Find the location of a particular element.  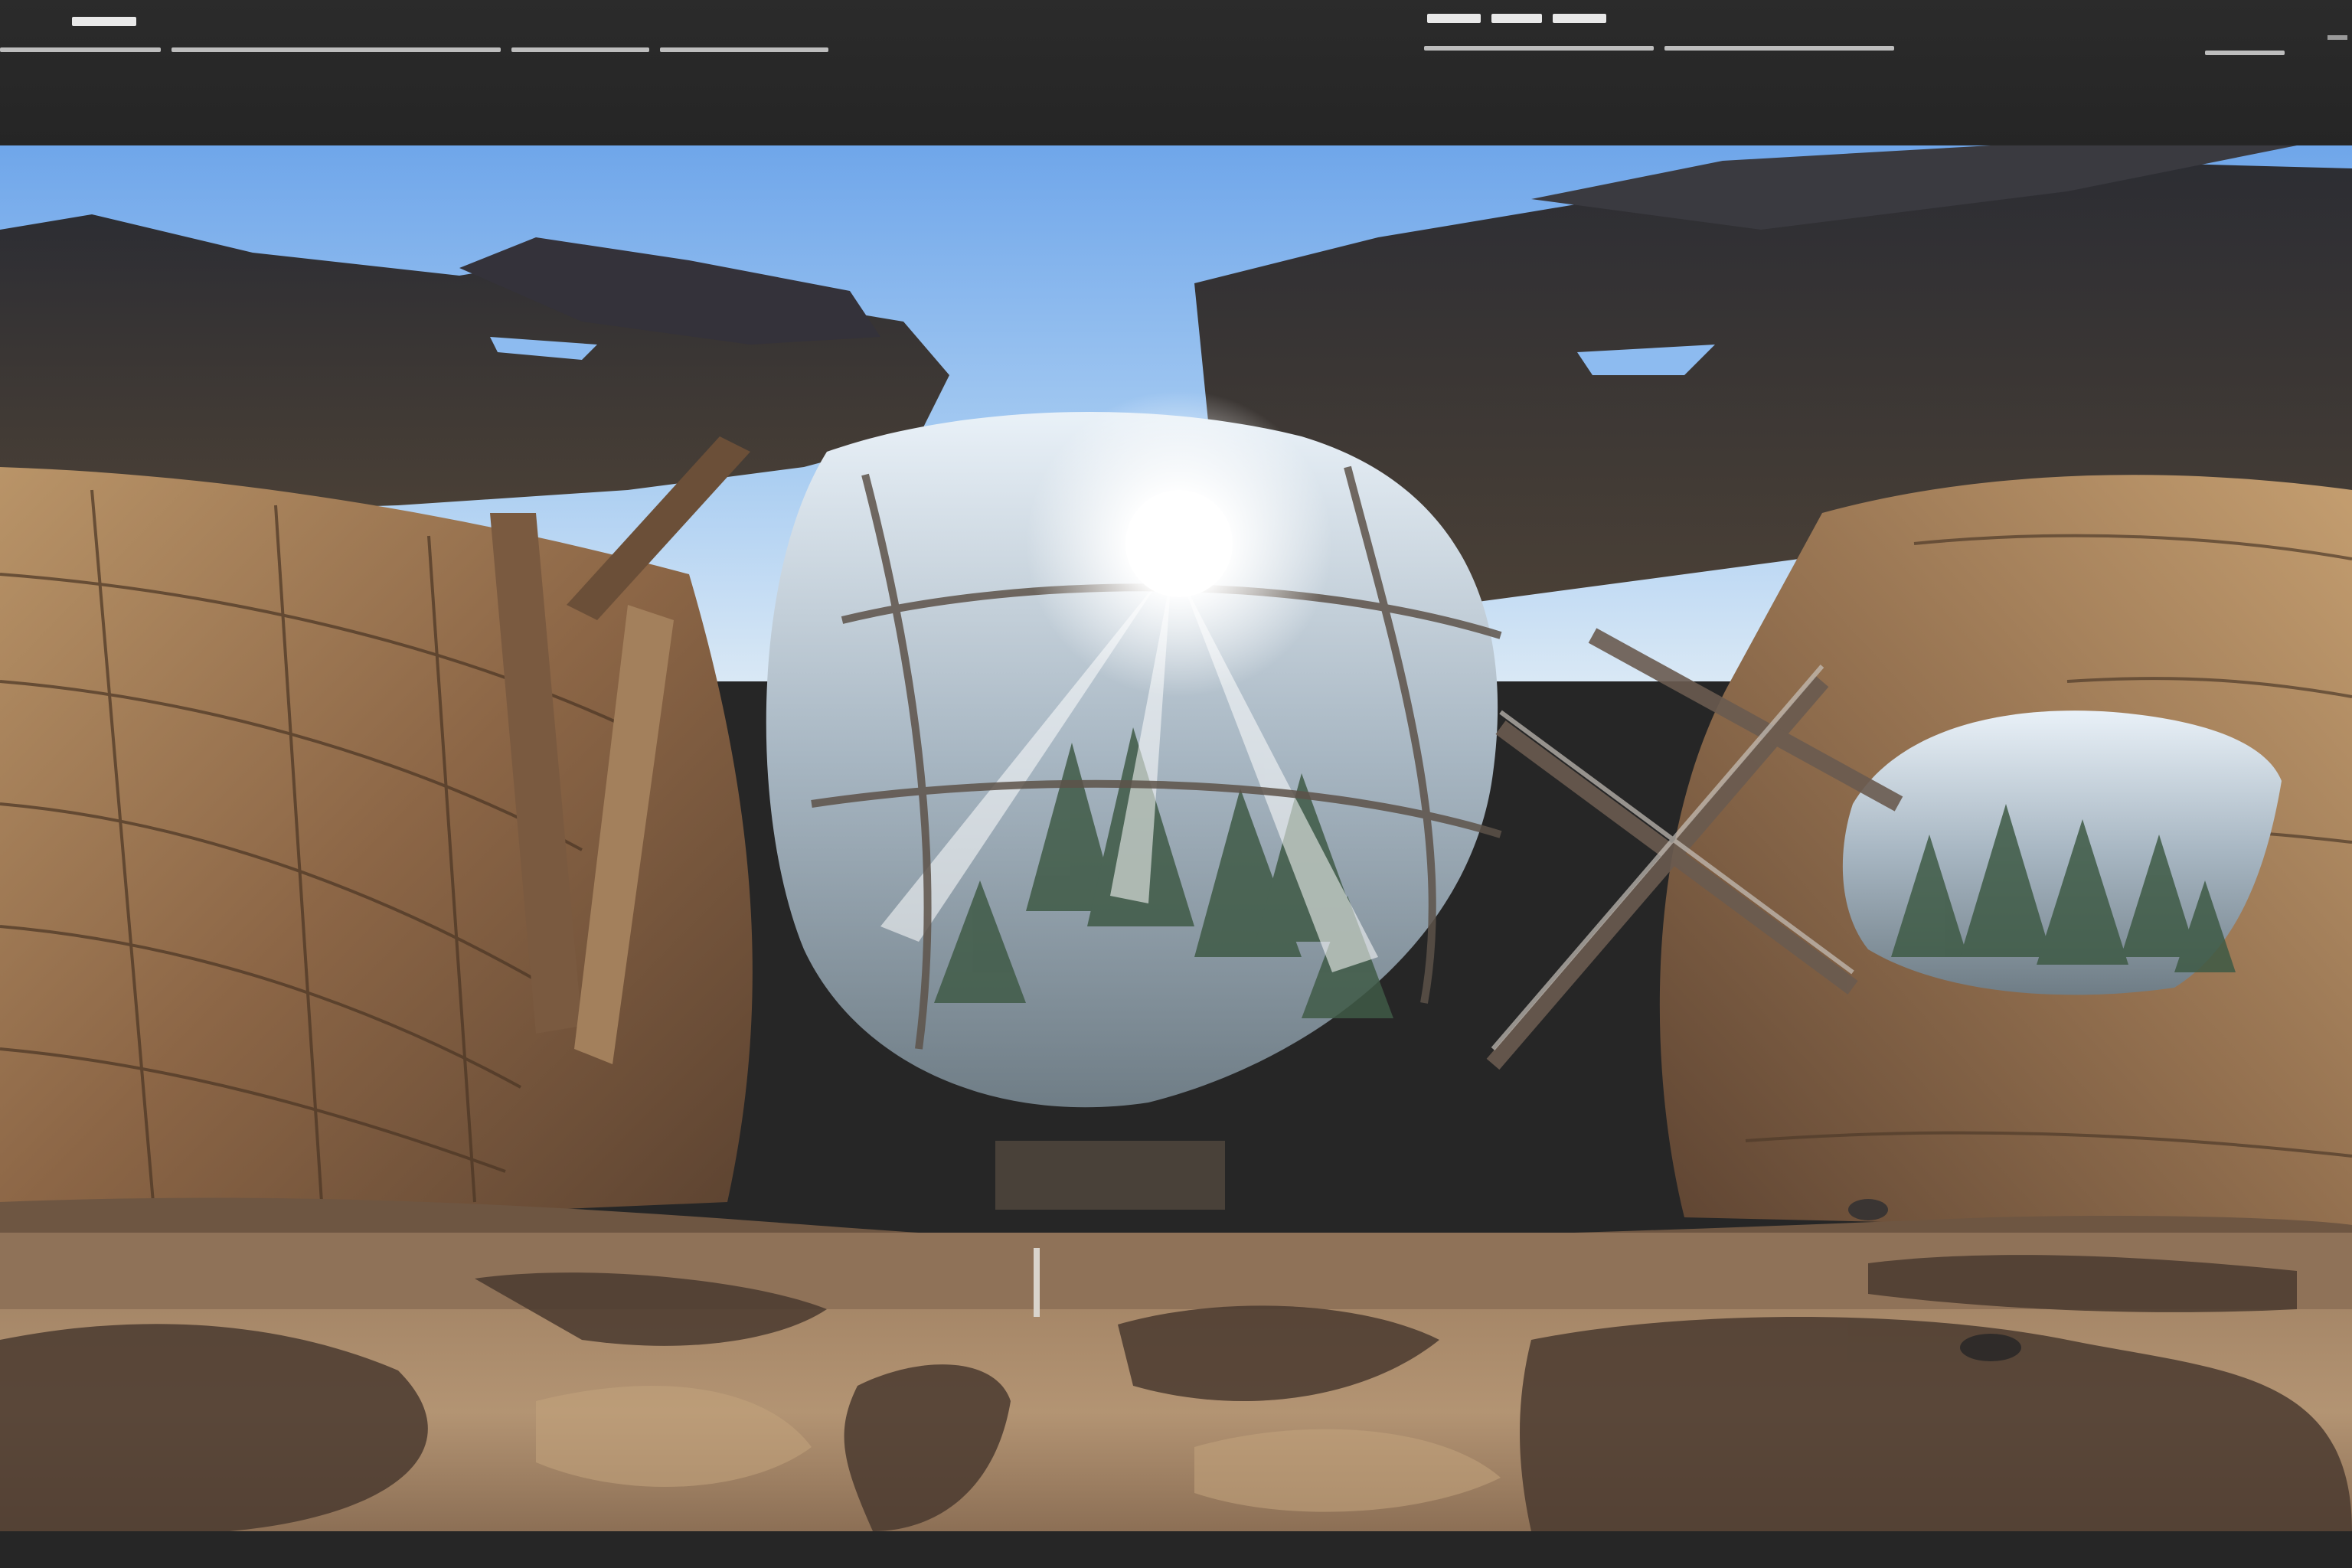

right-info-line is located at coordinates (1659, 48).